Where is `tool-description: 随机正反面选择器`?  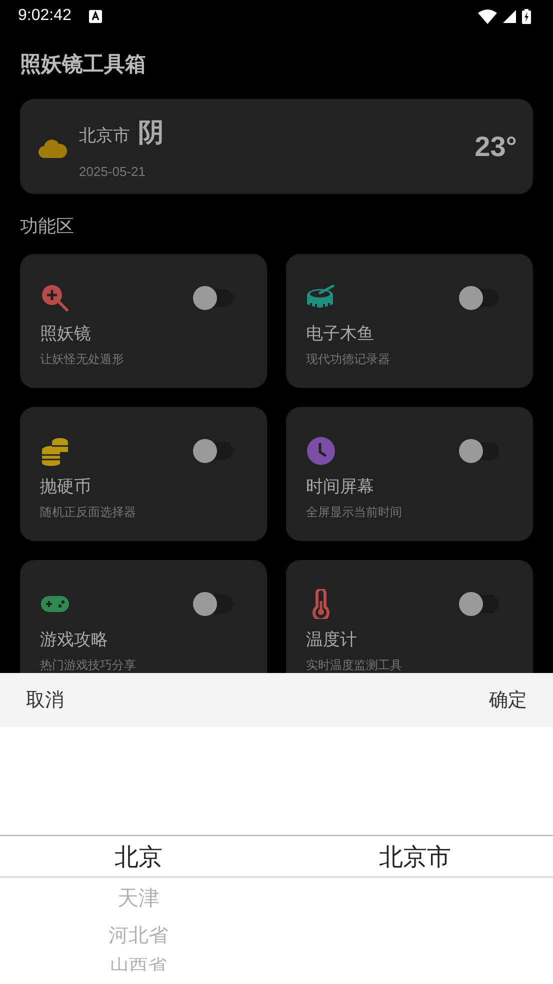 tool-description: 随机正反面选择器 is located at coordinates (88, 512).